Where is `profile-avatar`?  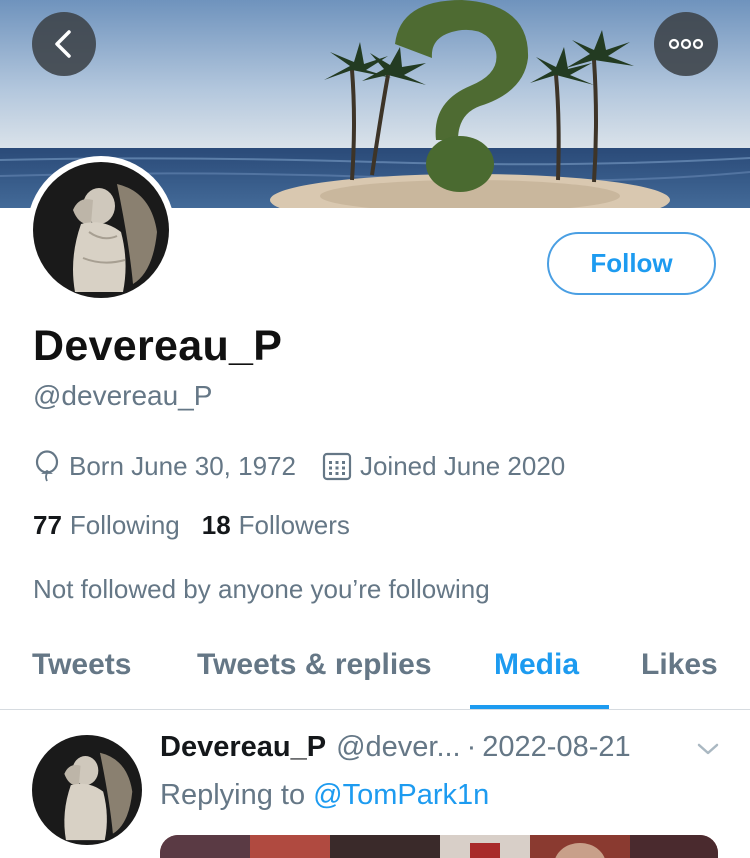 profile-avatar is located at coordinates (101, 230).